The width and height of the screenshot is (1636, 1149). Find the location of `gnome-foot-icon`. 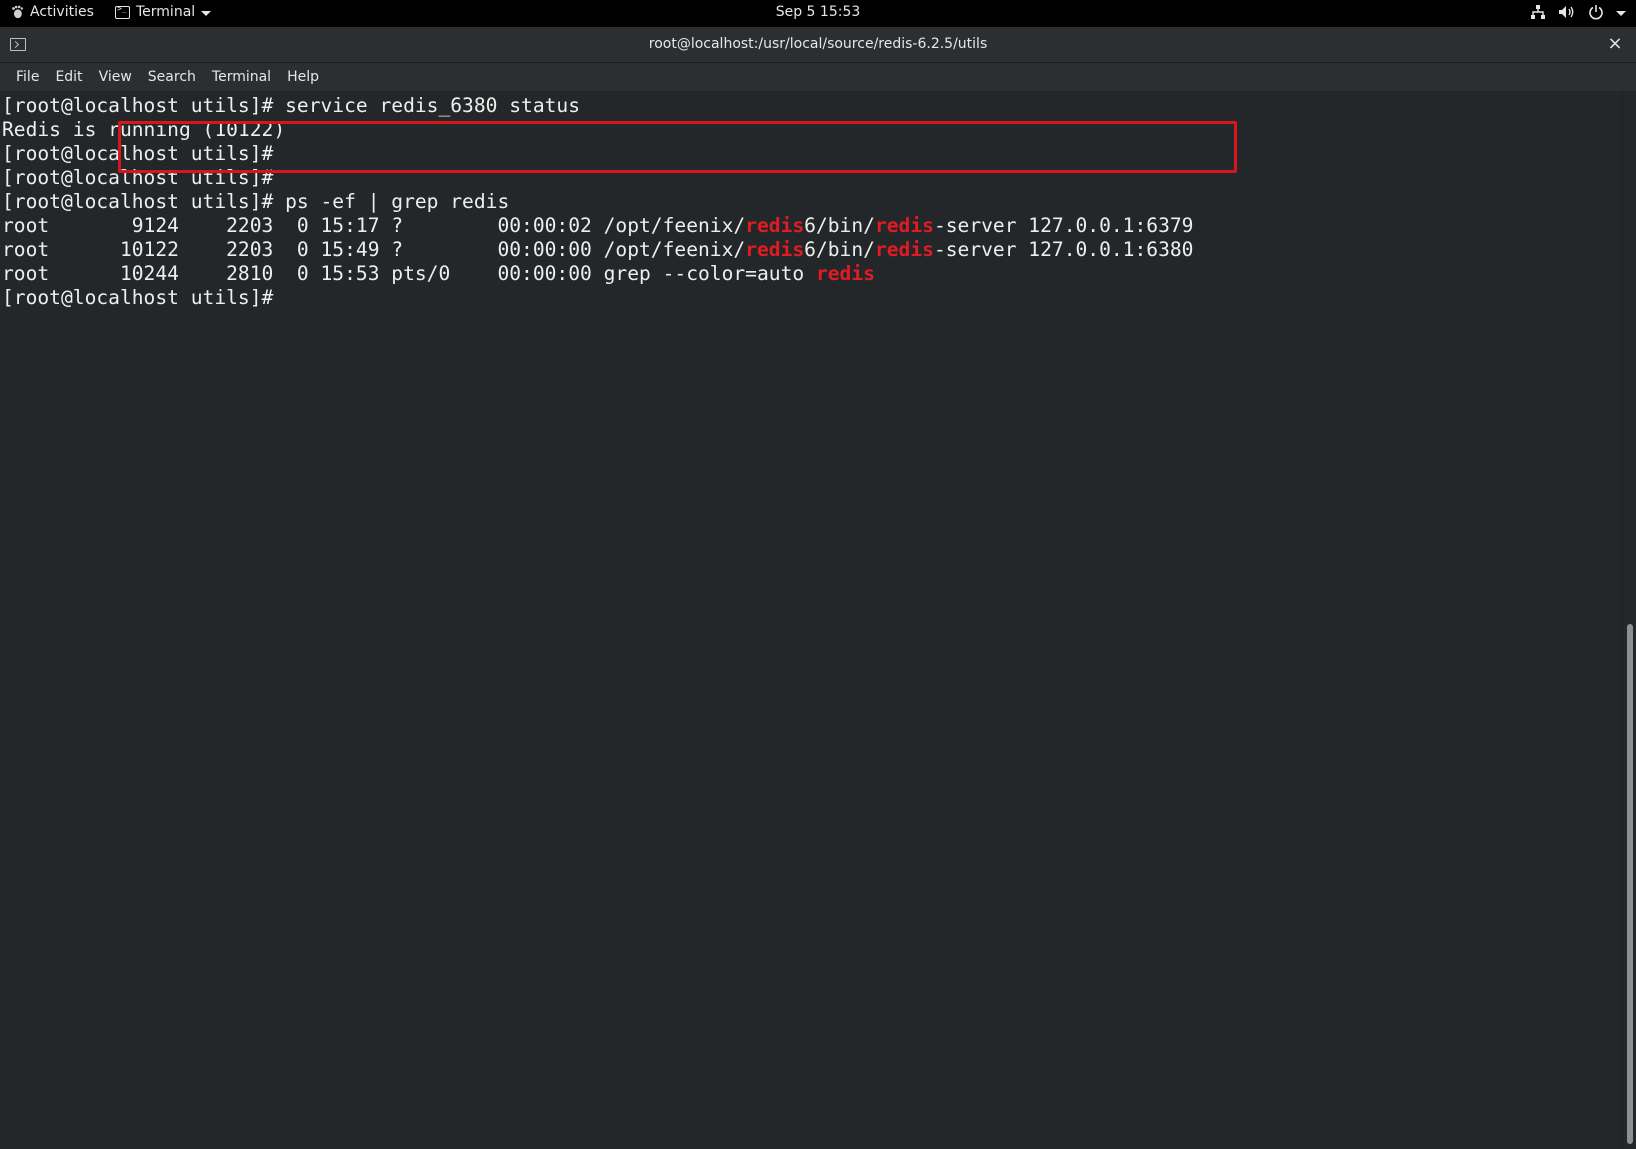

gnome-foot-icon is located at coordinates (18, 12).